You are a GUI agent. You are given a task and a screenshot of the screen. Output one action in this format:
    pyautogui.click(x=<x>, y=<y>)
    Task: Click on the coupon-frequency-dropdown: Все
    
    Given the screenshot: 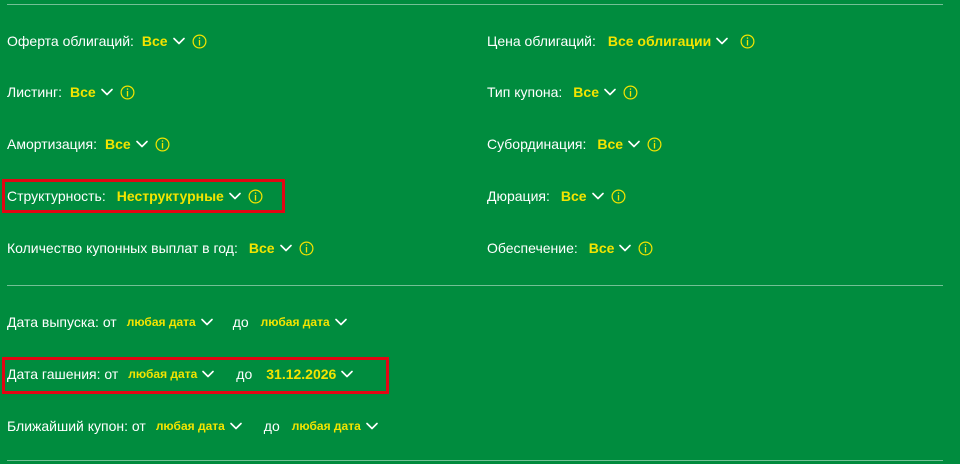 What is the action you would take?
    pyautogui.click(x=270, y=248)
    